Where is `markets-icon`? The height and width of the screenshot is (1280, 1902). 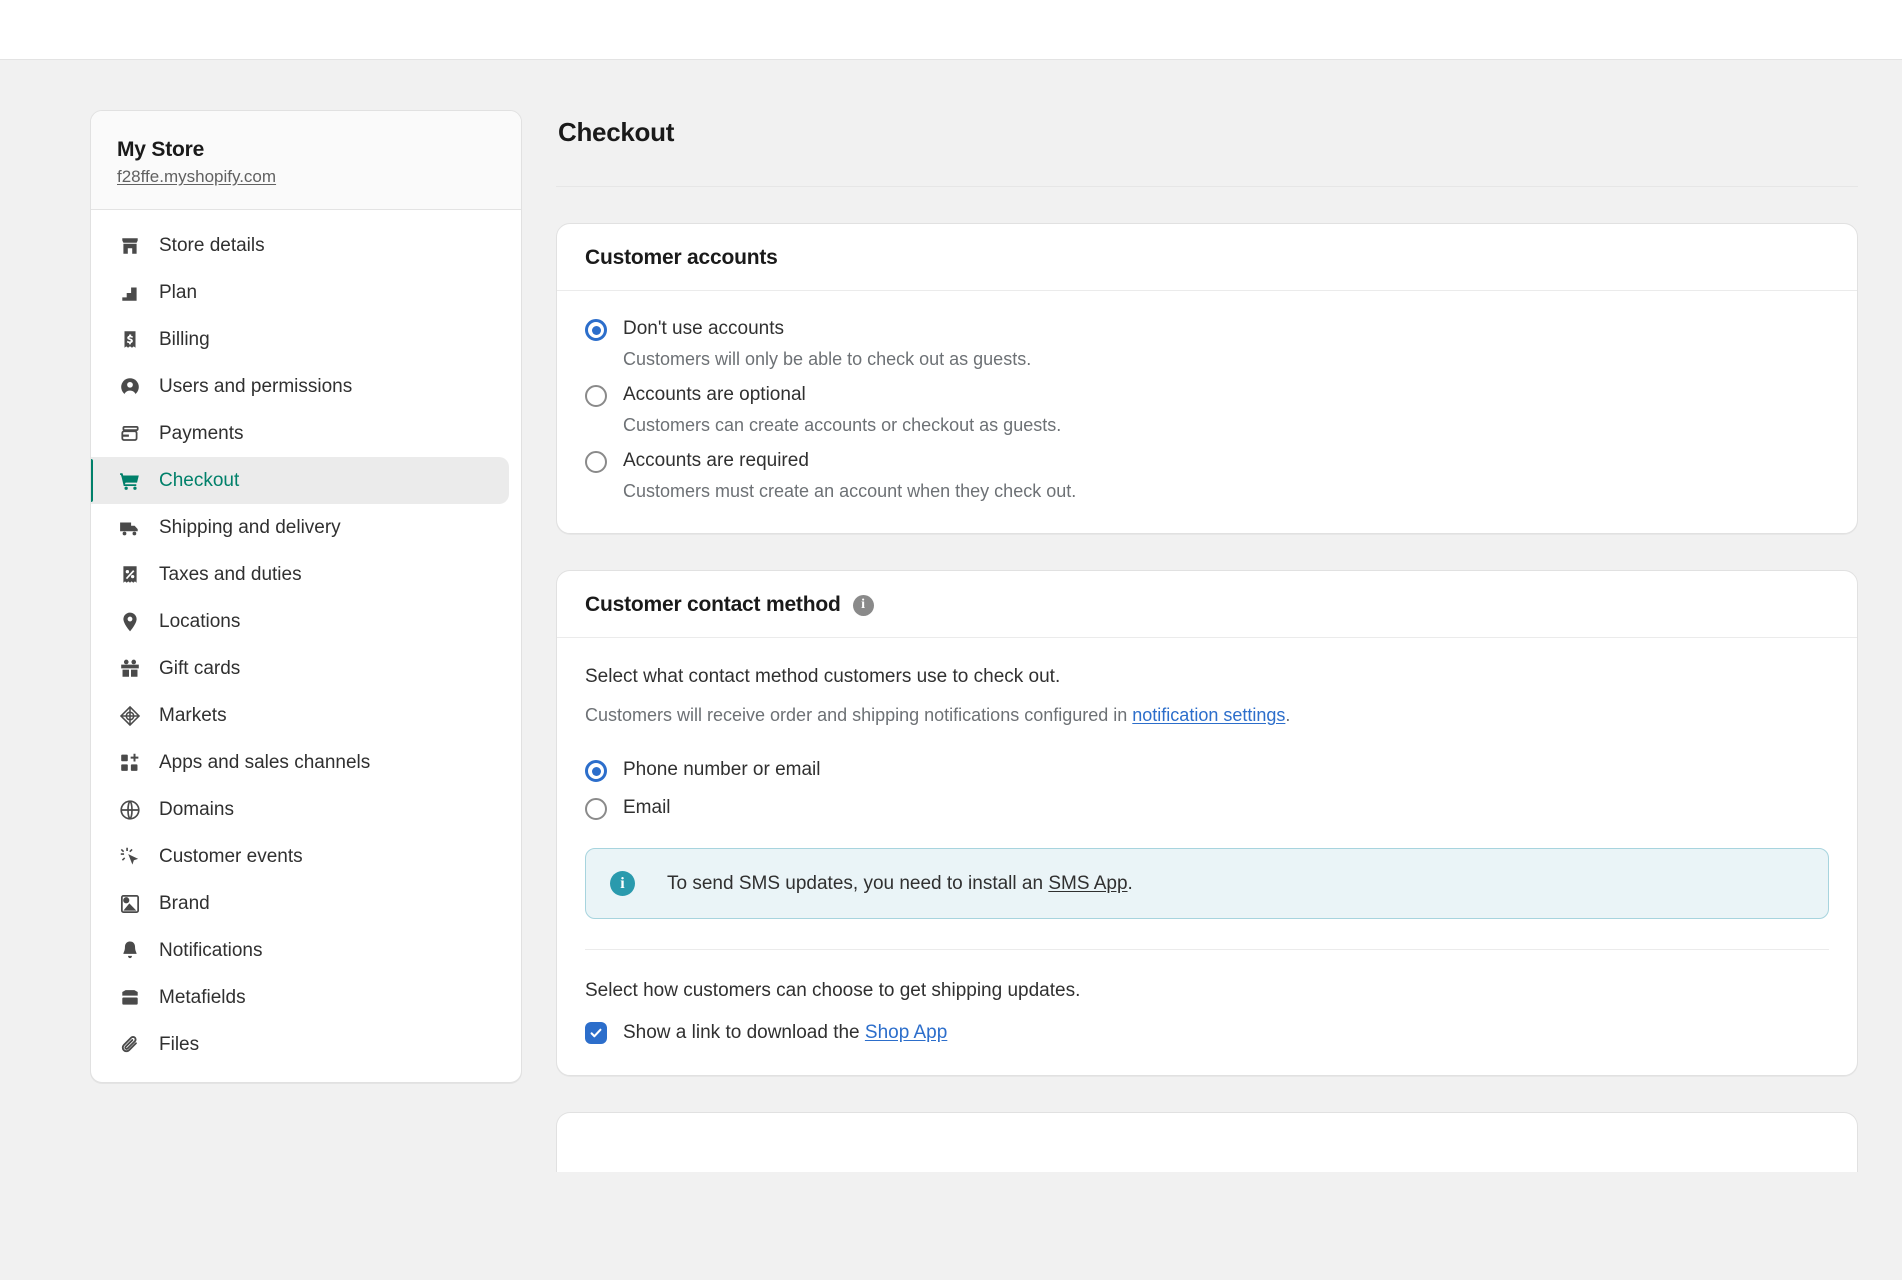 markets-icon is located at coordinates (130, 716).